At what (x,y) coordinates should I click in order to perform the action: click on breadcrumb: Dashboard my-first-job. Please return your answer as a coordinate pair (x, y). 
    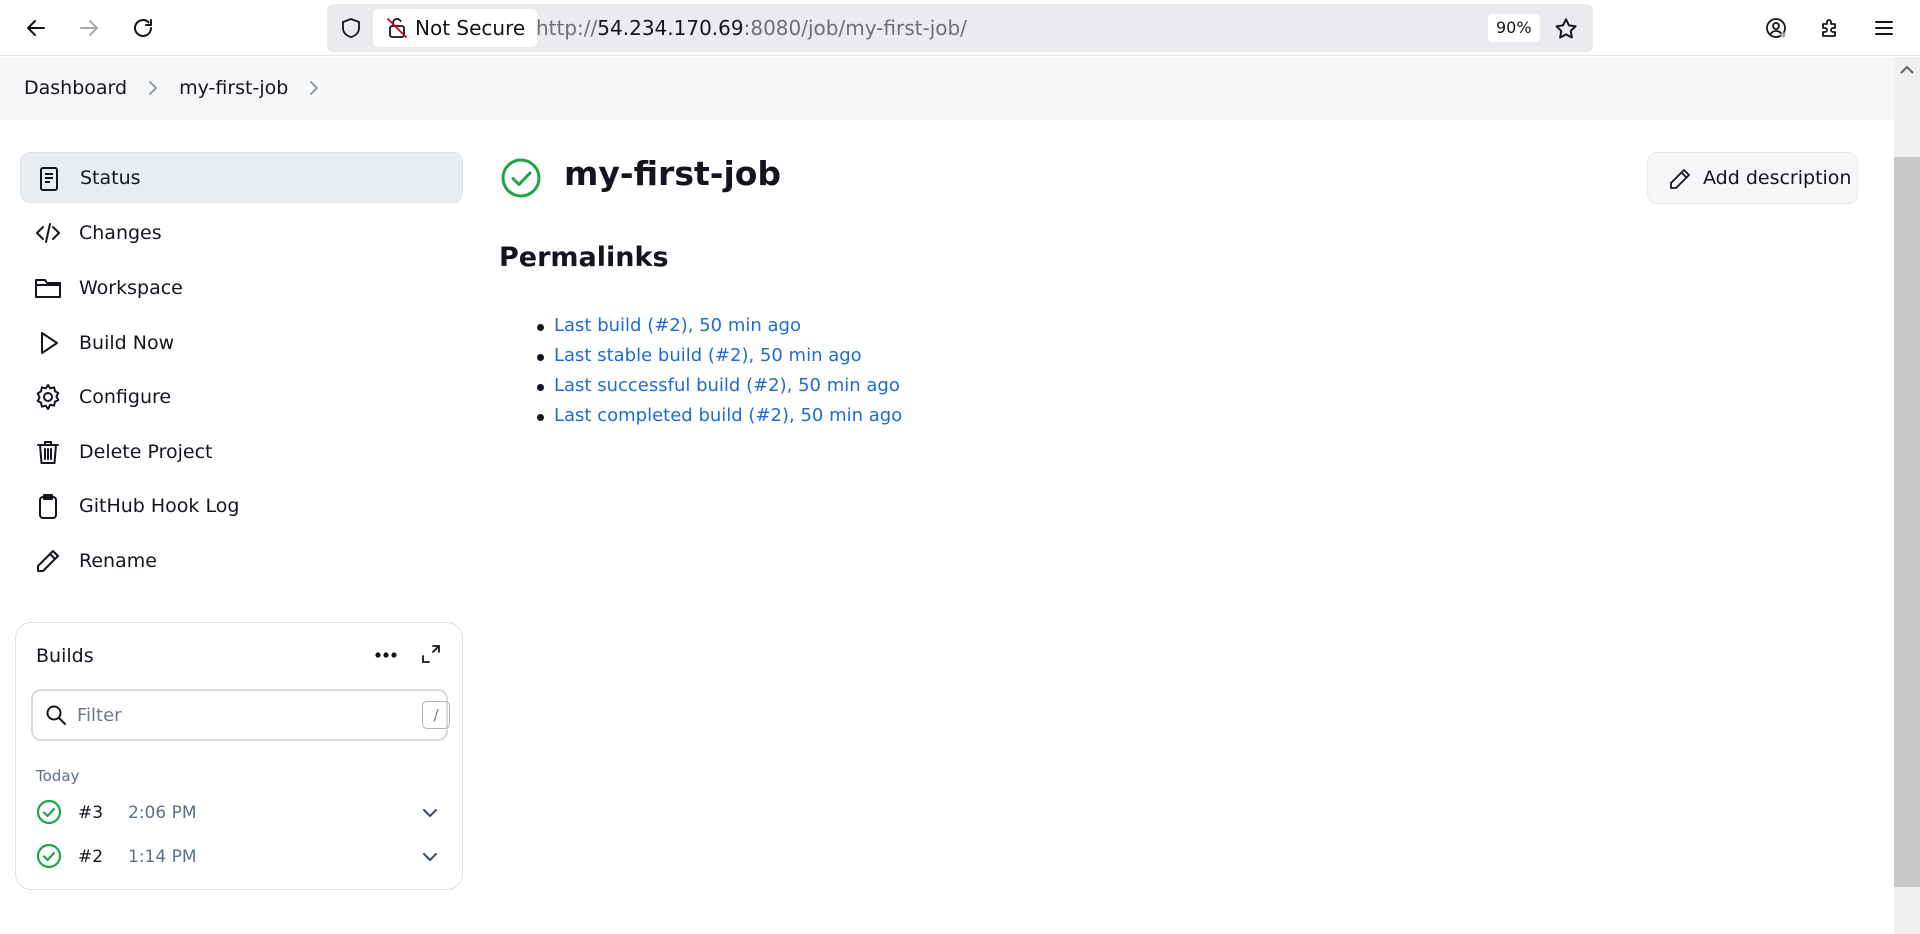
    Looking at the image, I should click on (182, 88).